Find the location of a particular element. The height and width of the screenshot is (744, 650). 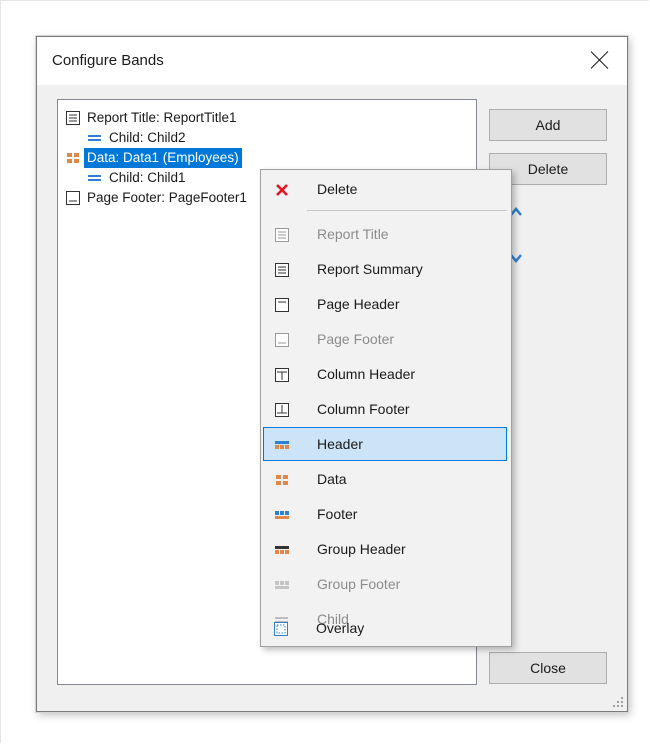

menu-item-page-header: Page Header is located at coordinates (385, 304).